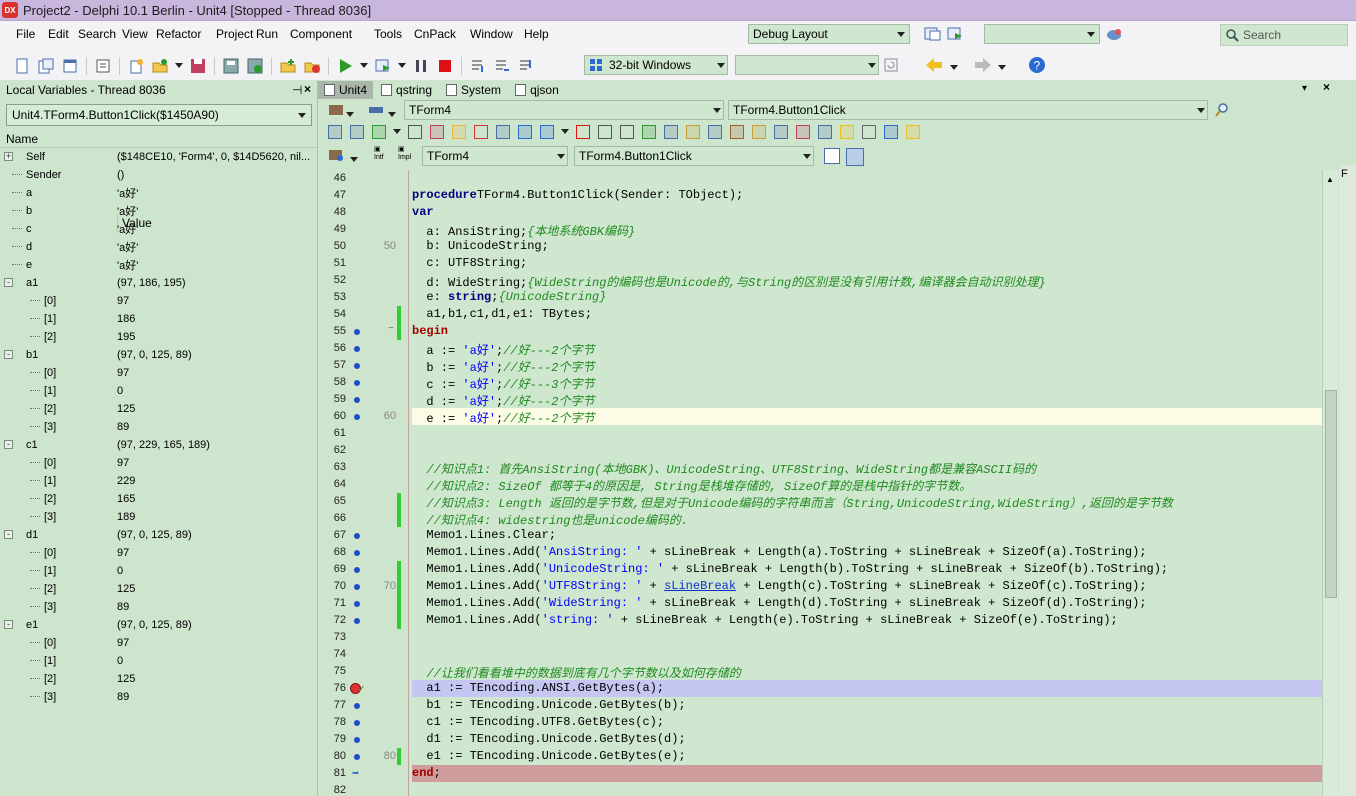  Describe the element at coordinates (1330, 179) in the screenshot. I see `chevron-up-icon: ▲` at that location.